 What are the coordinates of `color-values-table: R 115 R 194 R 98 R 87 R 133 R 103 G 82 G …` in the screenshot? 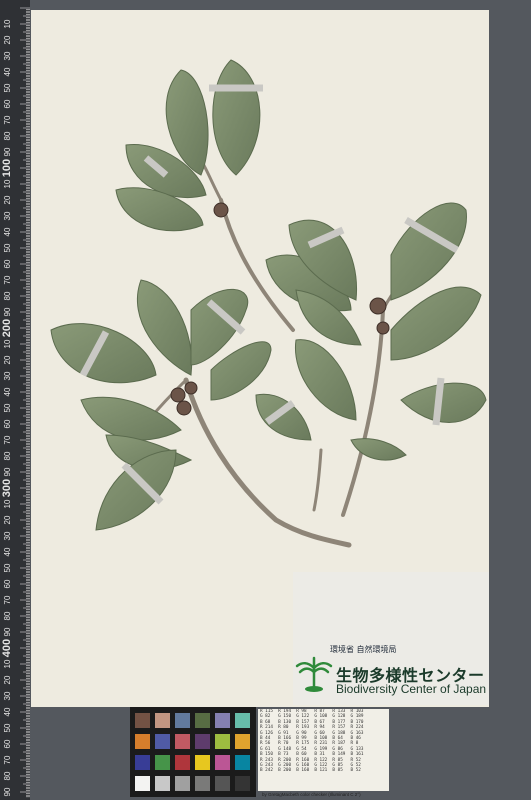 It's located at (323, 750).